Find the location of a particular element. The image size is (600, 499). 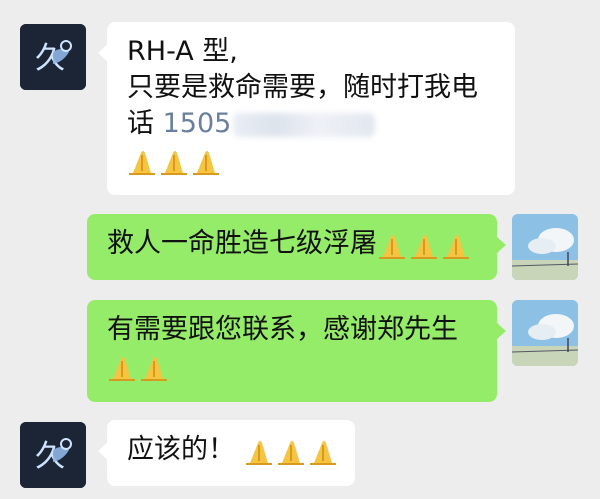

message-text: 只要是救命需要，随时打我电 is located at coordinates (302, 87).